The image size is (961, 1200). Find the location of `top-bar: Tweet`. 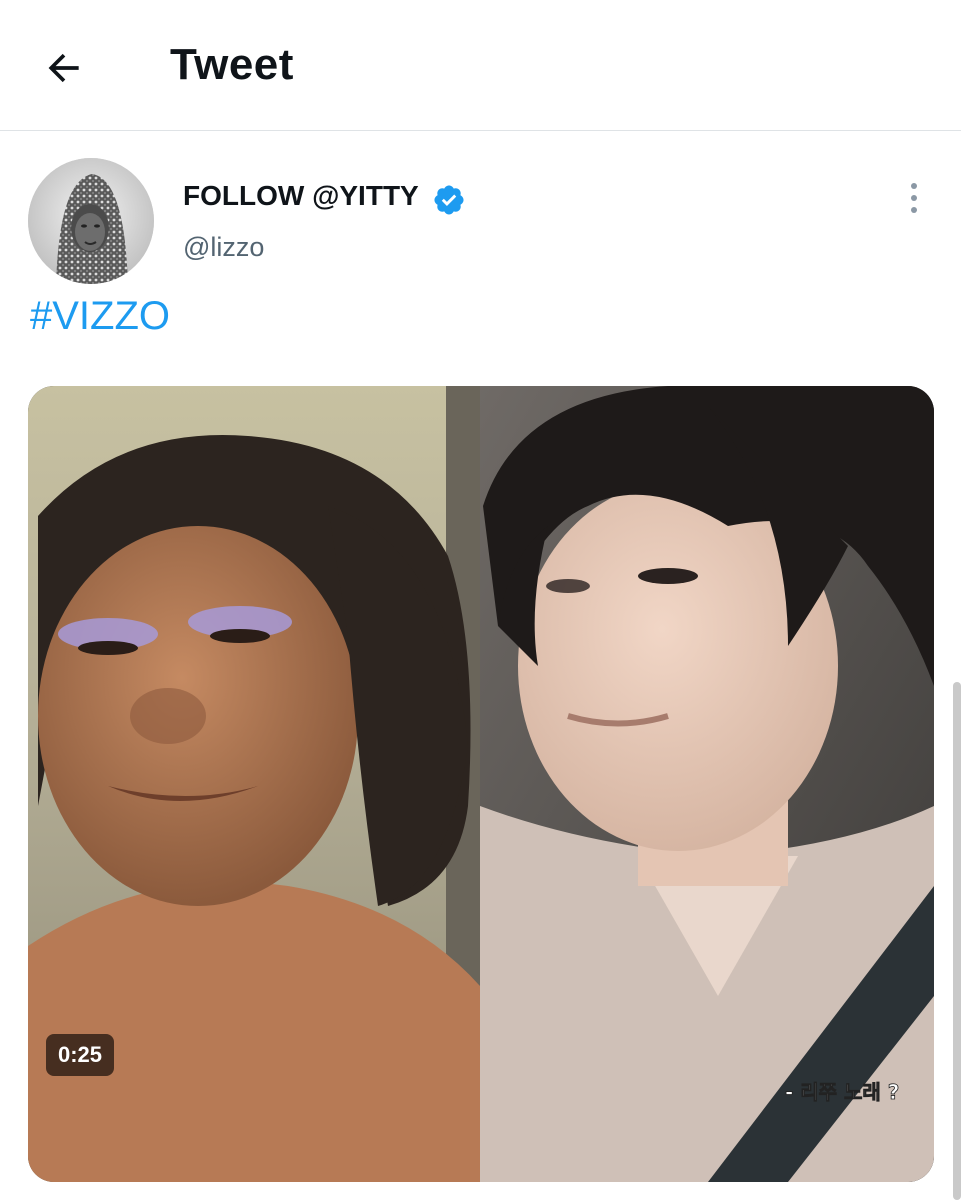

top-bar: Tweet is located at coordinates (480, 65).